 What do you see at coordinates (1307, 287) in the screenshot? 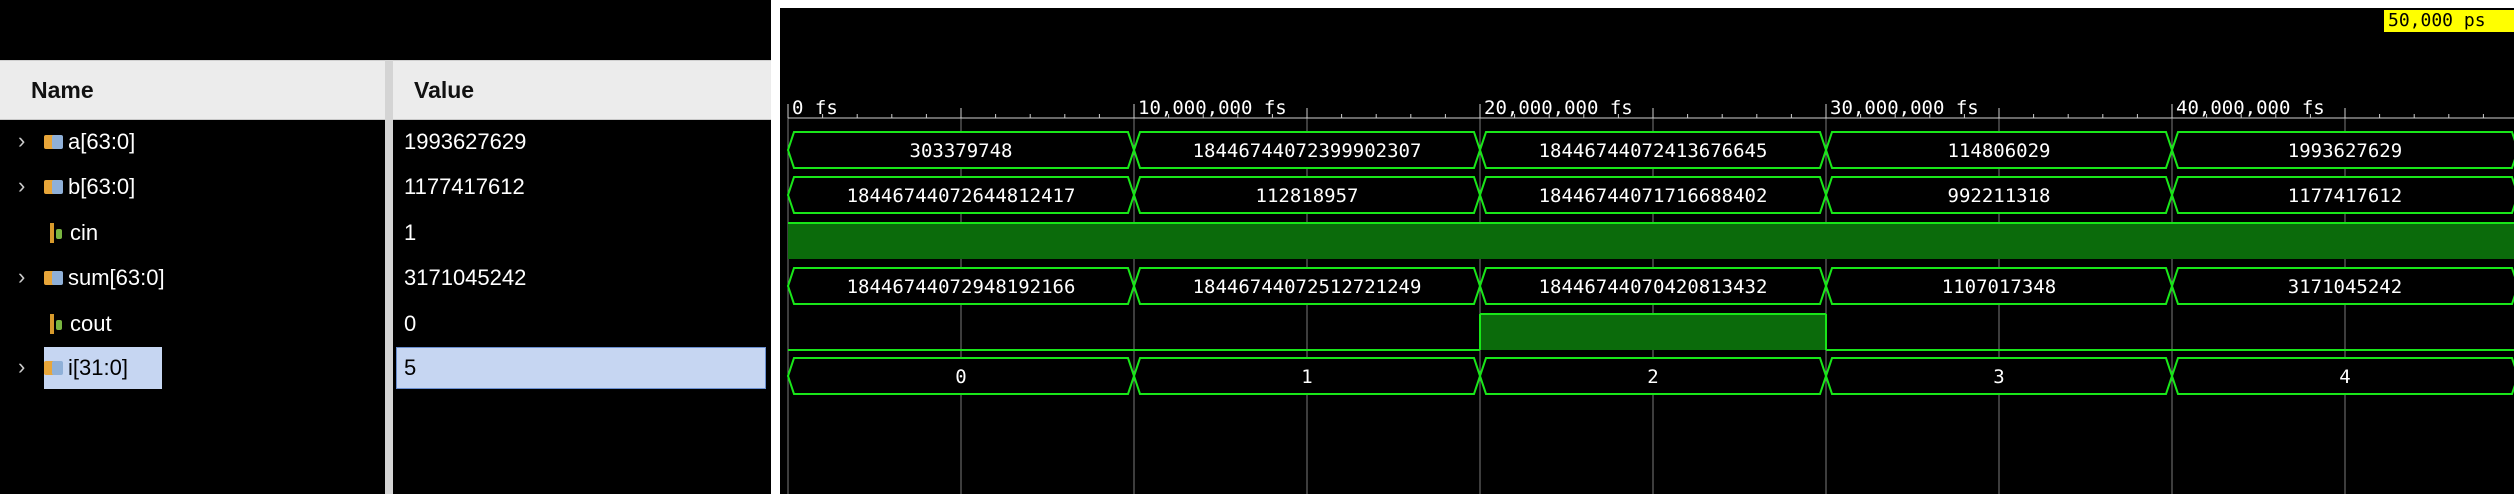
I see `bus-segment-value: 18446744072512721249` at bounding box center [1307, 287].